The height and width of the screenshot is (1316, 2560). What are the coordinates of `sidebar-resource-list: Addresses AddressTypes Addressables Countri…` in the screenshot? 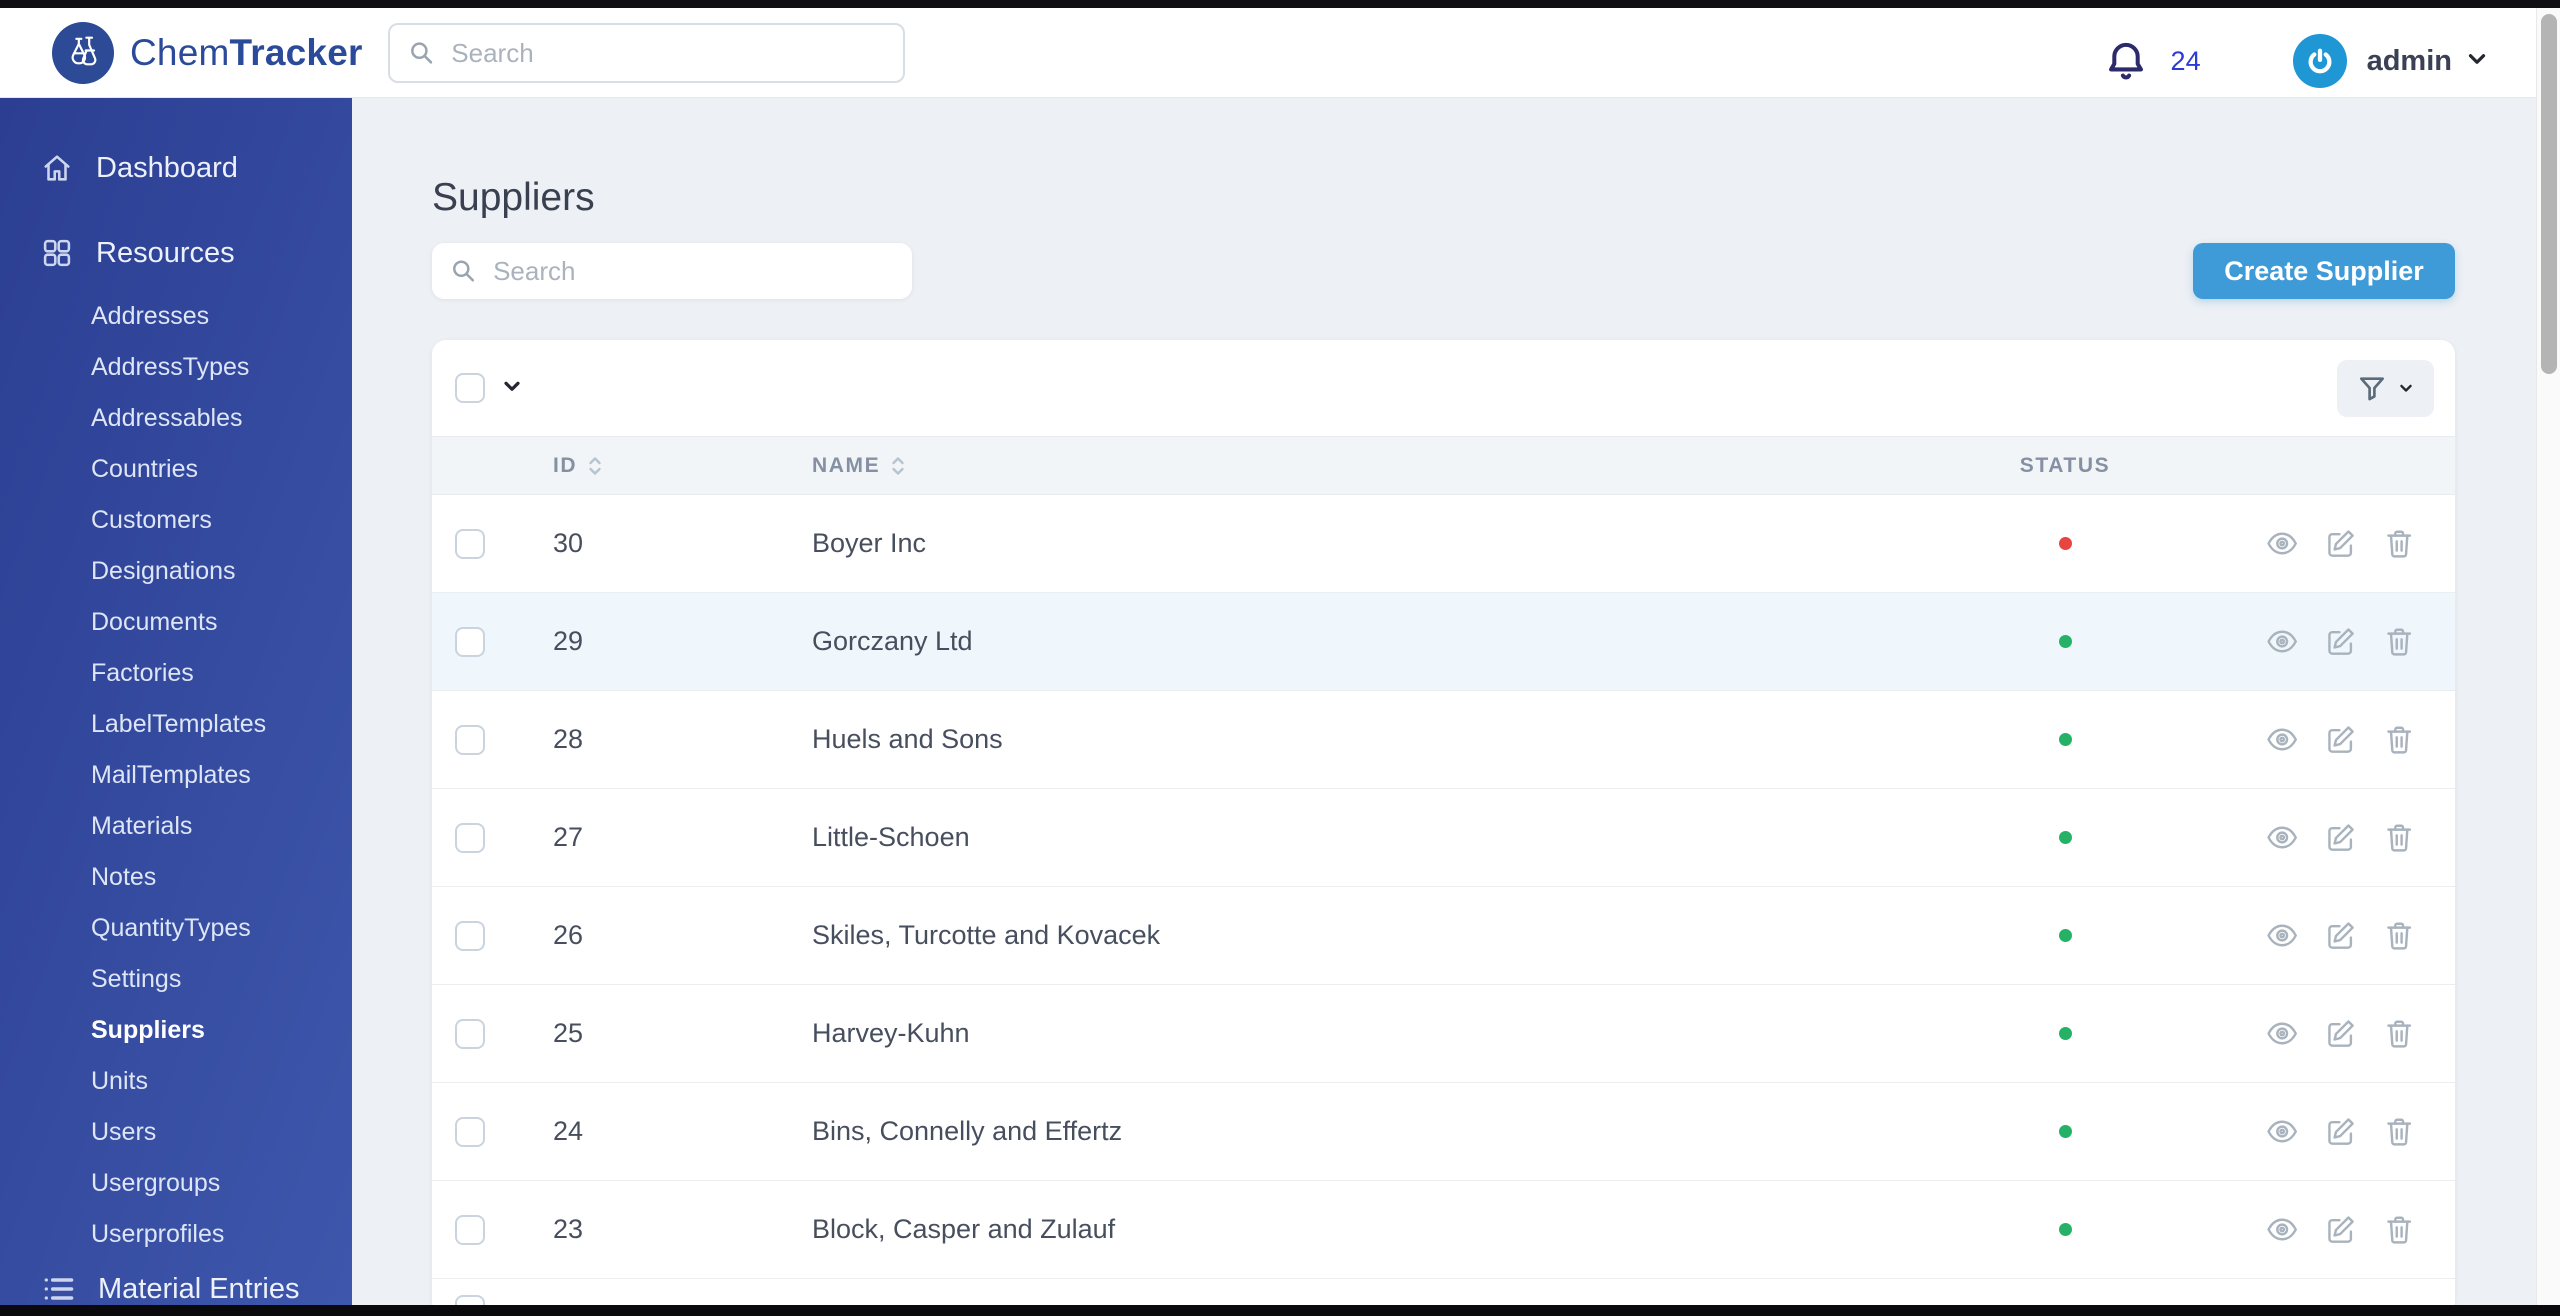 It's located at (176, 775).